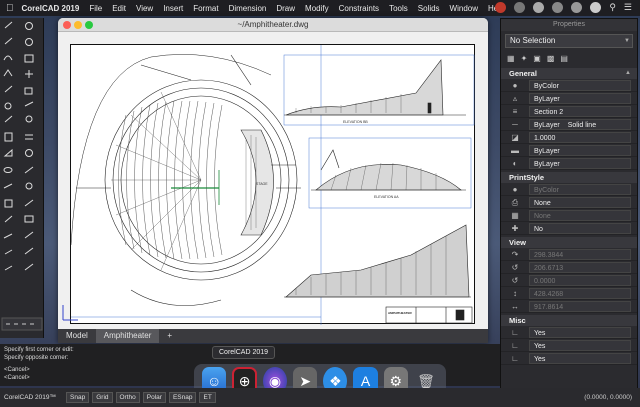  What do you see at coordinates (398, 8) in the screenshot?
I see `menu-tools: Tools` at bounding box center [398, 8].